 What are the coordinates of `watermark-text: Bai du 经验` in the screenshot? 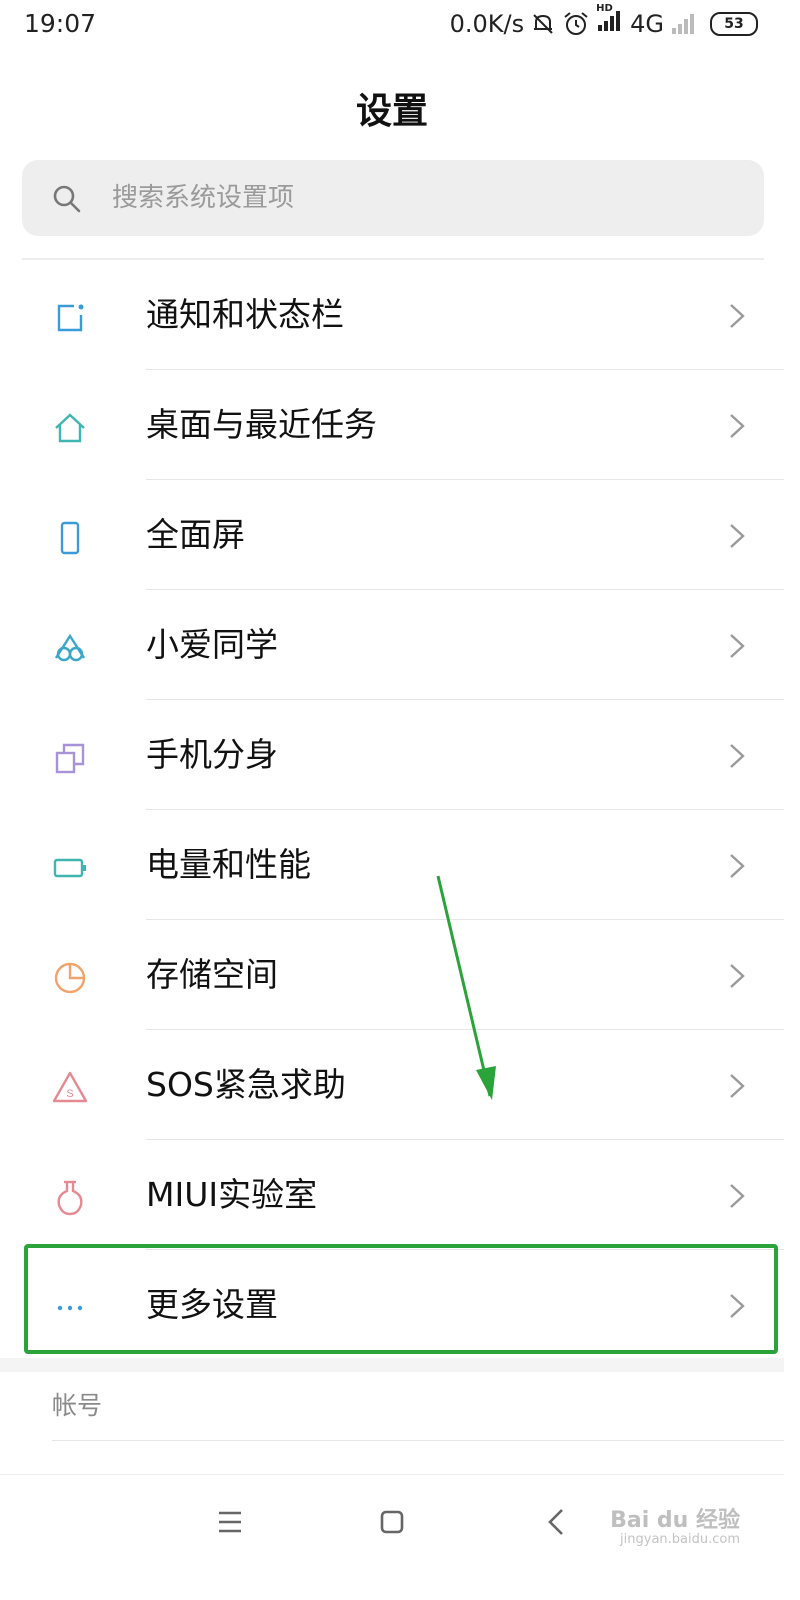 It's located at (675, 1520).